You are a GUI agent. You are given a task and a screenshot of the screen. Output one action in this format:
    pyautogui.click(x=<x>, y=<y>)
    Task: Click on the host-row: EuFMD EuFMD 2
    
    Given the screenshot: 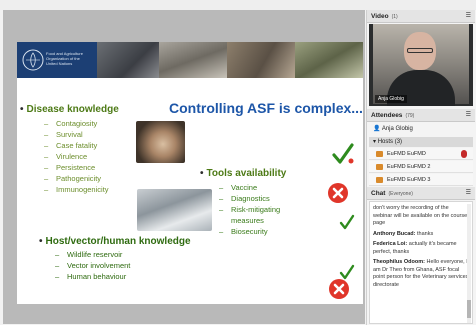 What is the action you would take?
    pyautogui.click(x=421, y=167)
    